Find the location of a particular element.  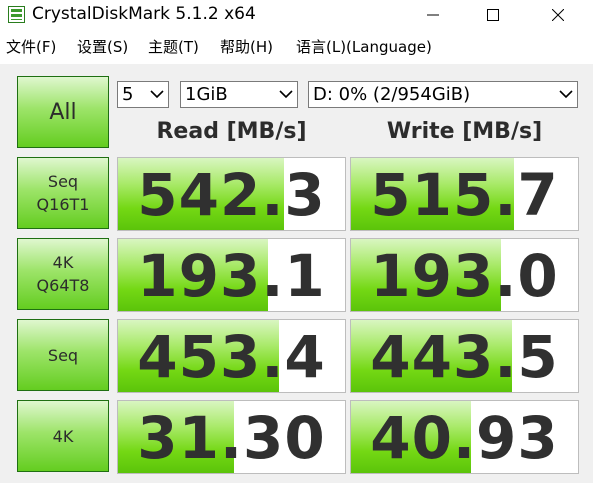

maximize-button is located at coordinates (493, 15).